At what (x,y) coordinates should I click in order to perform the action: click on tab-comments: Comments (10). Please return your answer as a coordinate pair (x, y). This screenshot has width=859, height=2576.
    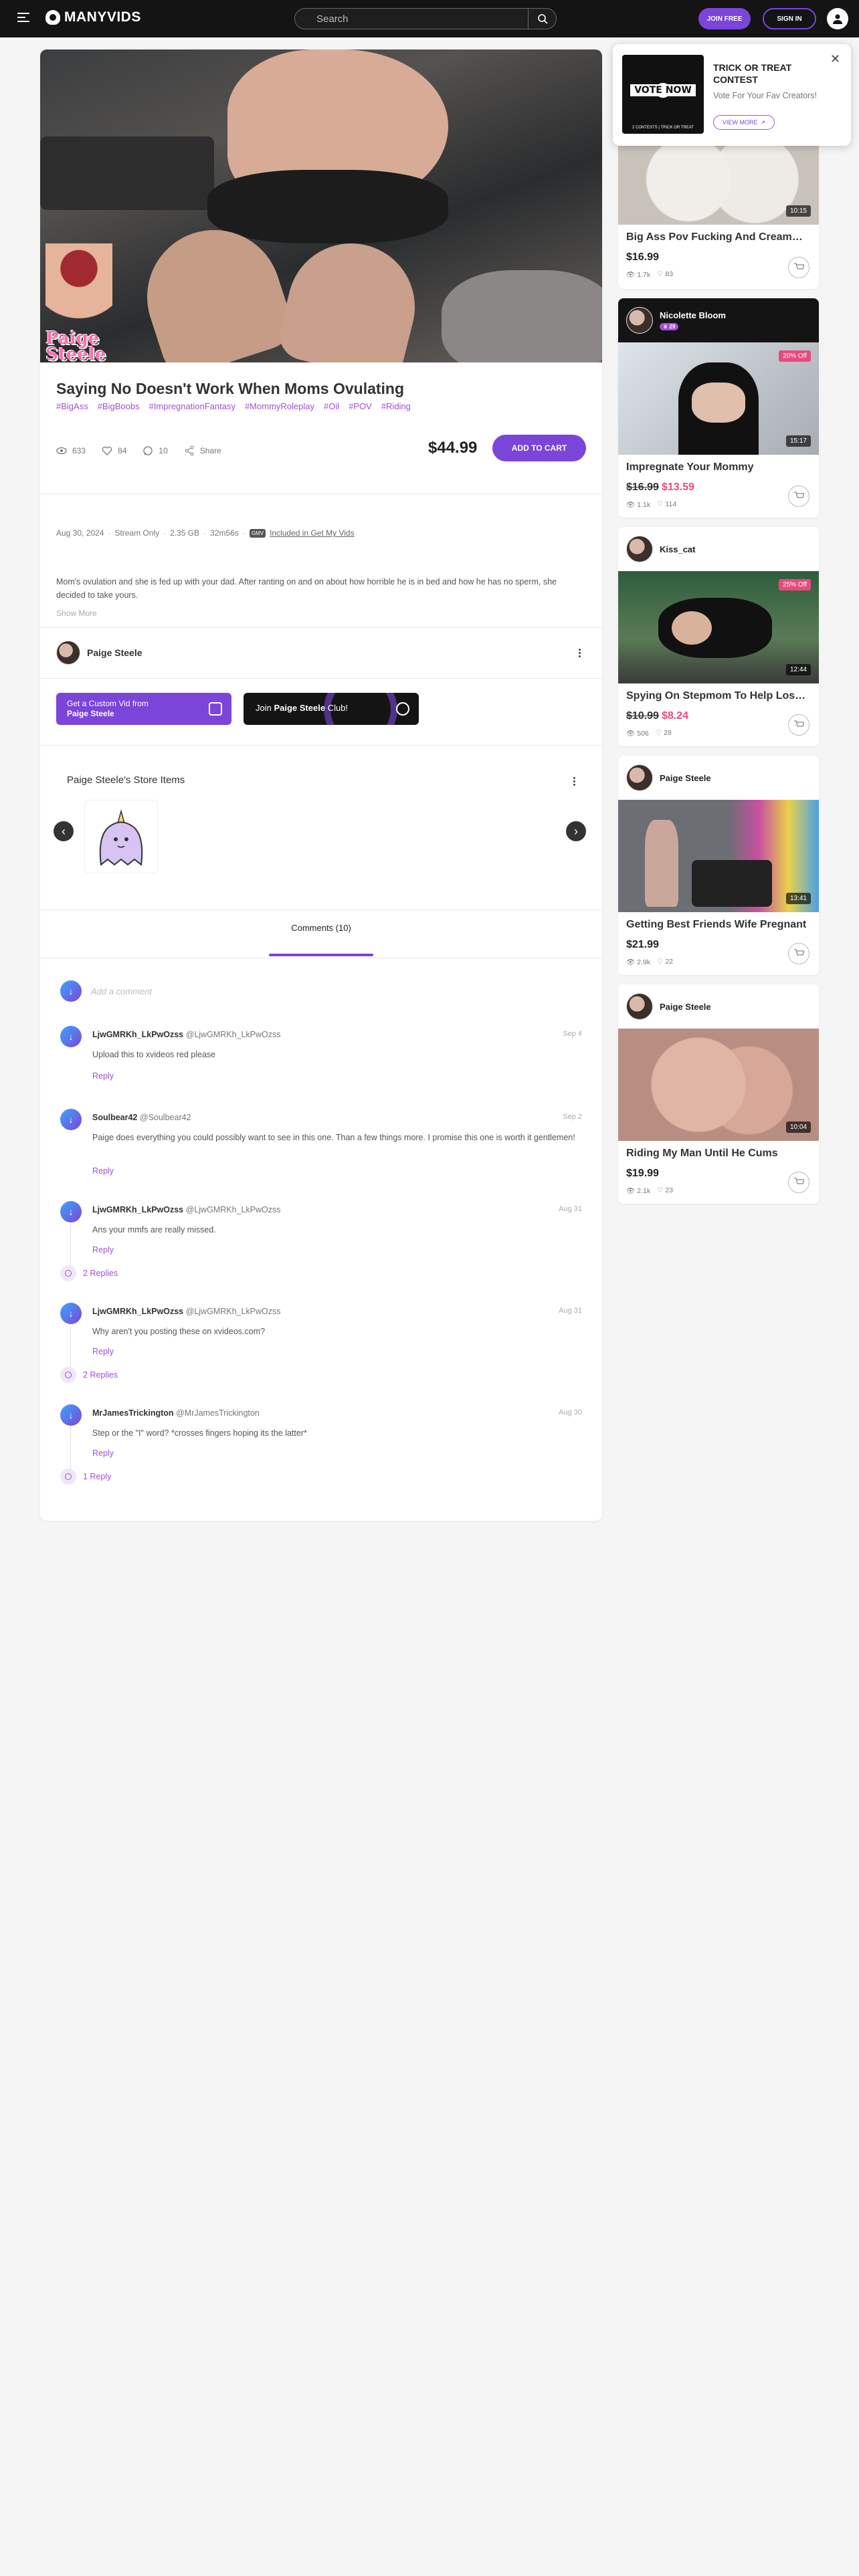
    Looking at the image, I should click on (321, 928).